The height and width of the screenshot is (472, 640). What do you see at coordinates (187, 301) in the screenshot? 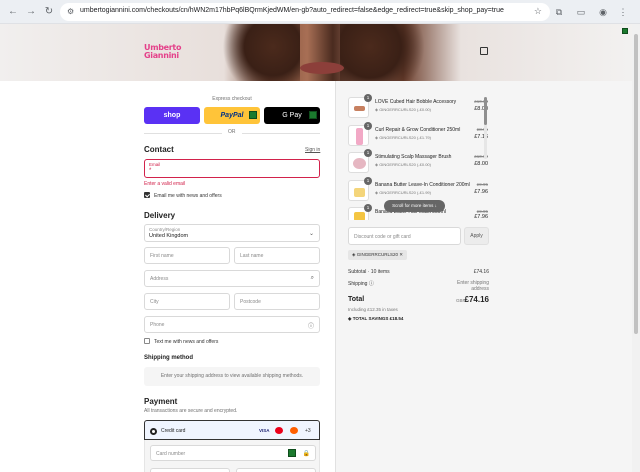
I see `city-input: City` at bounding box center [187, 301].